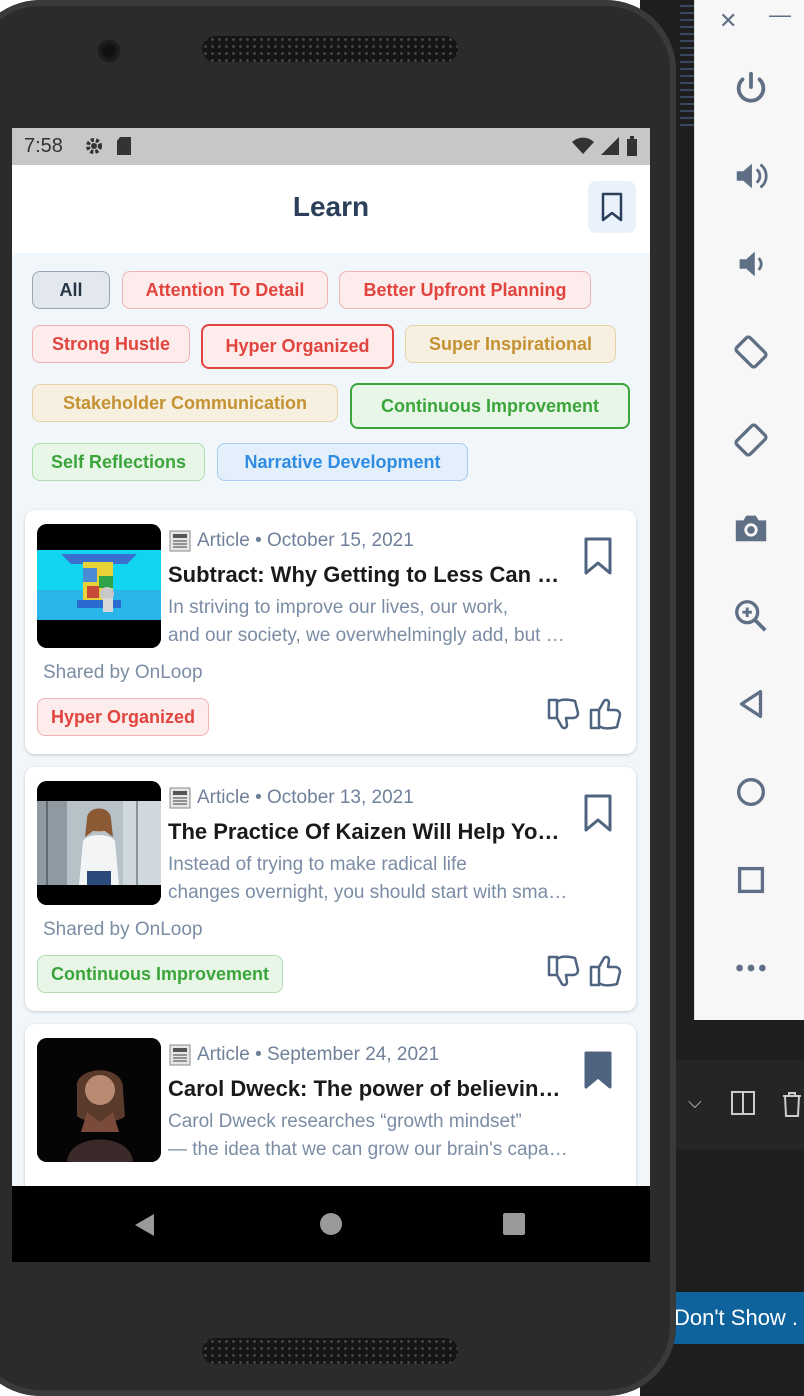  Describe the element at coordinates (780, 15) in the screenshot. I see `minimize-icon: —` at that location.